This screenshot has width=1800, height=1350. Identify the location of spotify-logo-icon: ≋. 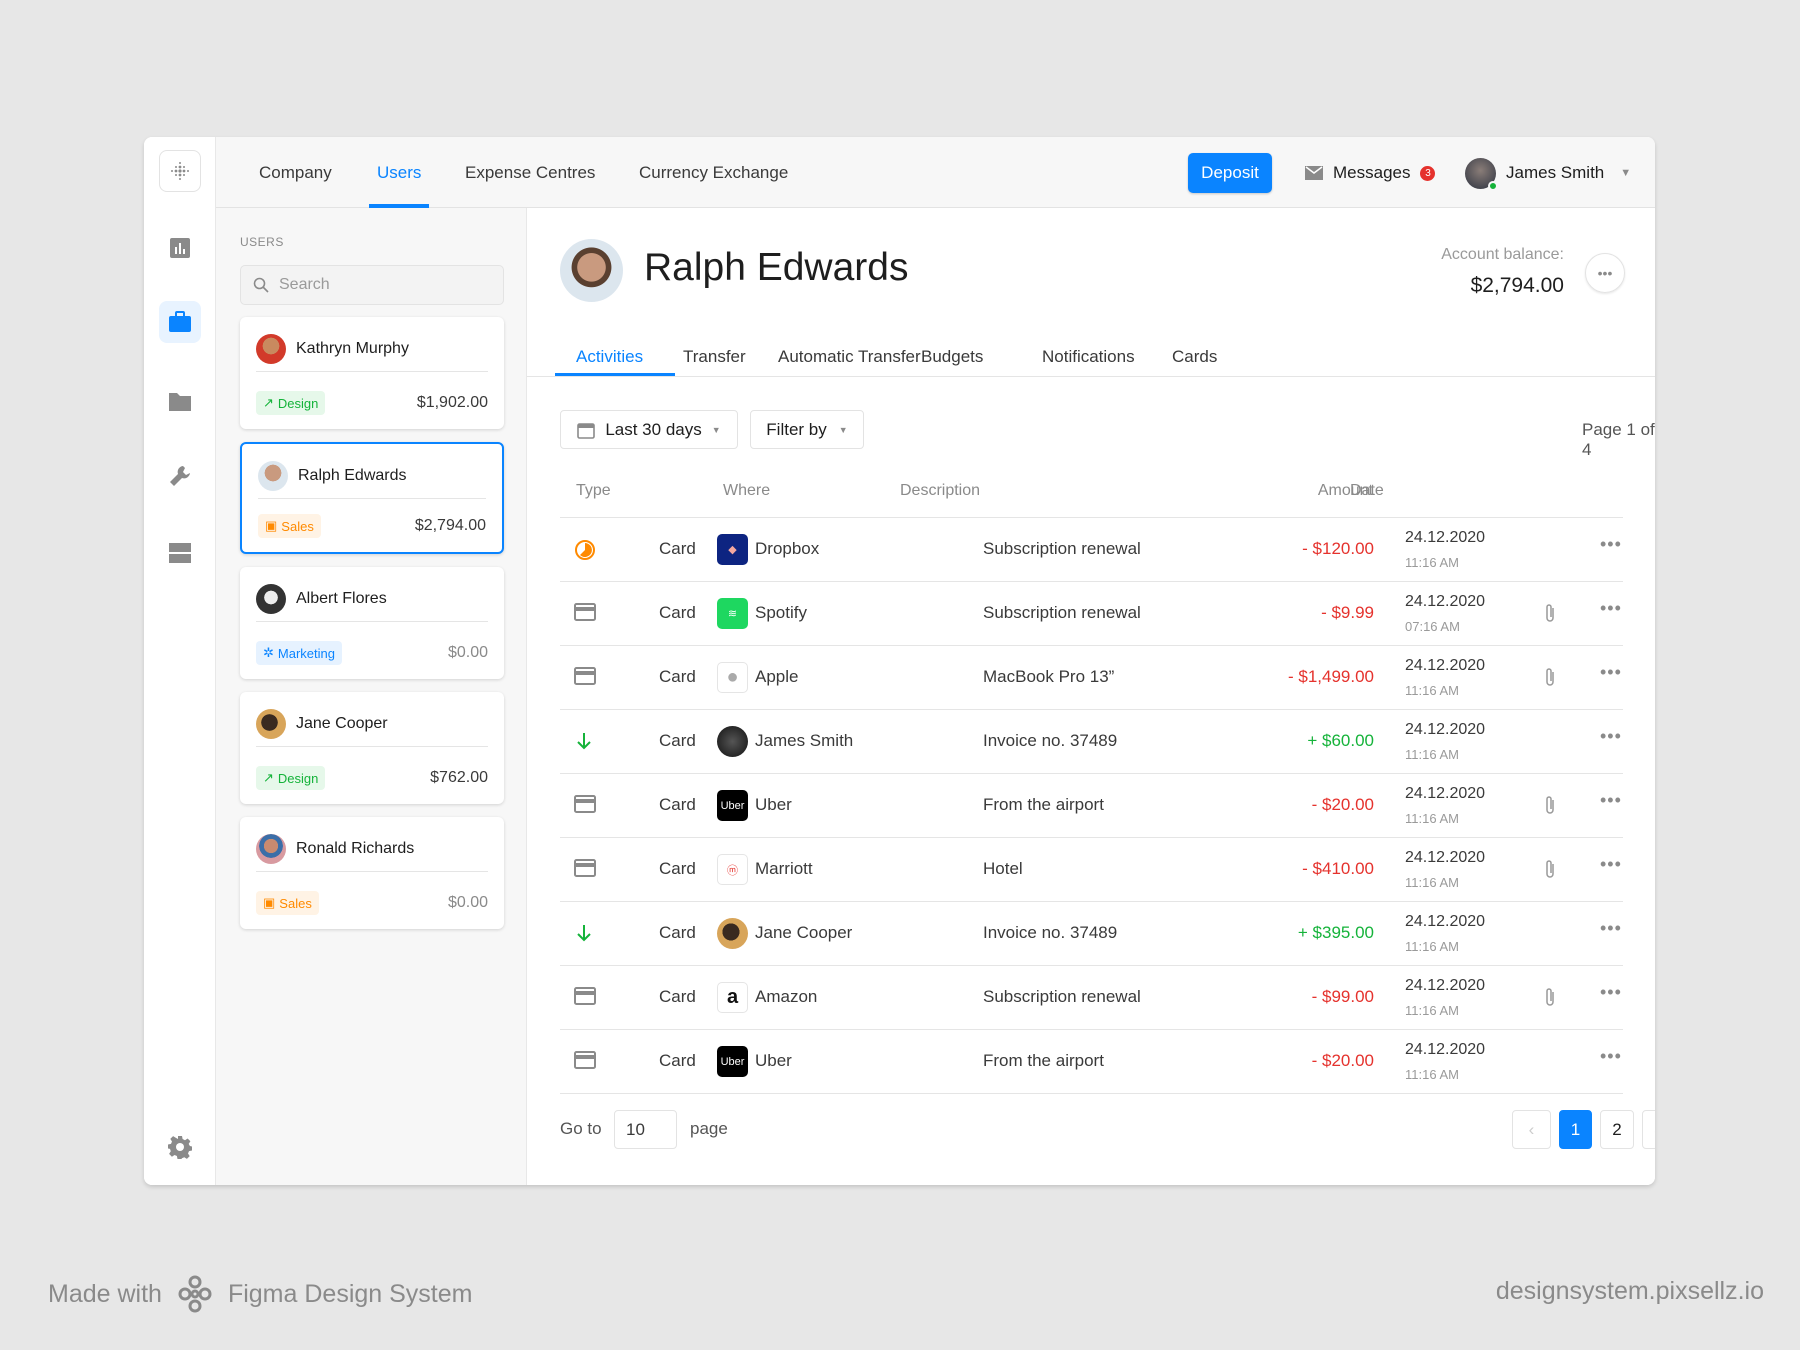
(732, 613).